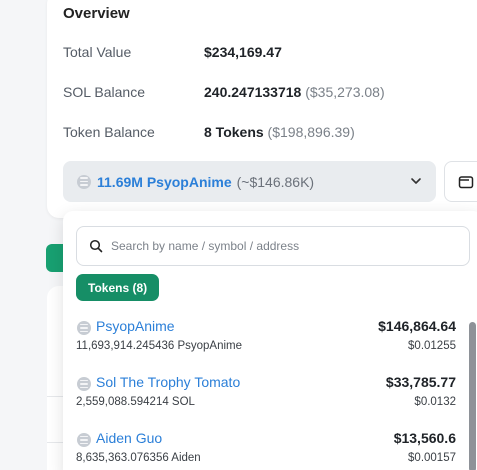  Describe the element at coordinates (118, 287) in the screenshot. I see `tokens-filter-chip: Tokens (8)` at that location.